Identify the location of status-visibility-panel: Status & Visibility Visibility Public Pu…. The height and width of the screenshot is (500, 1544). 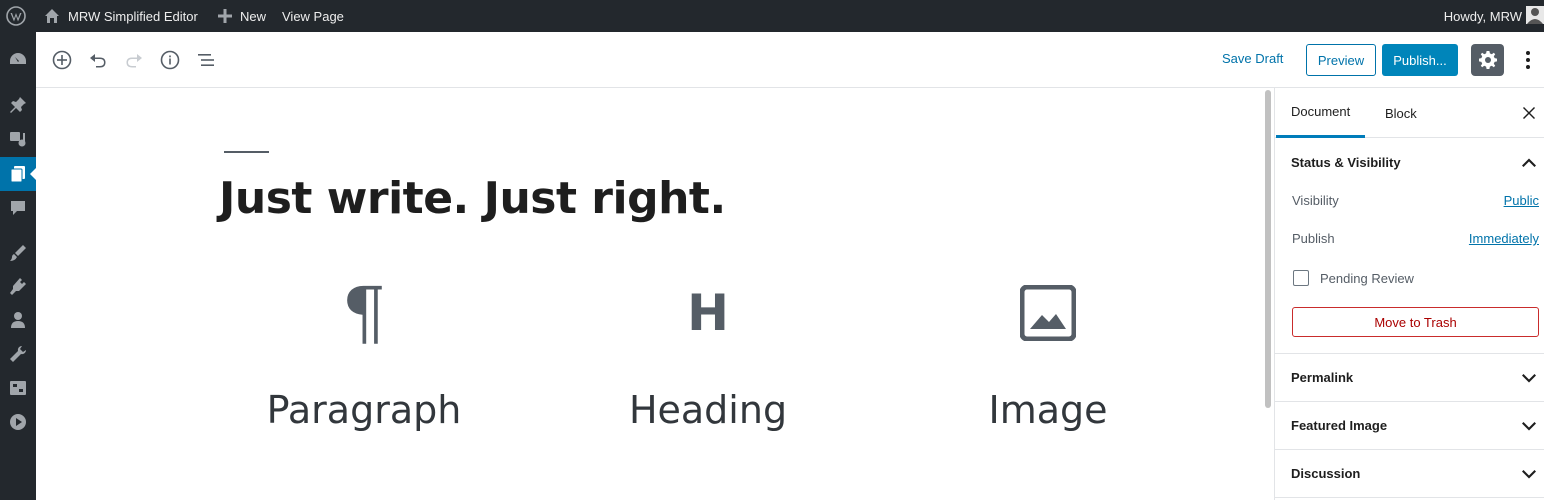
(1409, 246).